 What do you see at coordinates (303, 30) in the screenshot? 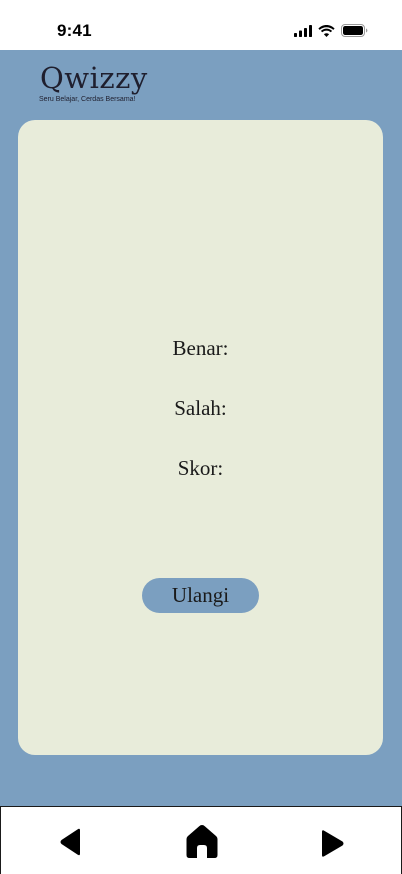
I see `signal-icon` at bounding box center [303, 30].